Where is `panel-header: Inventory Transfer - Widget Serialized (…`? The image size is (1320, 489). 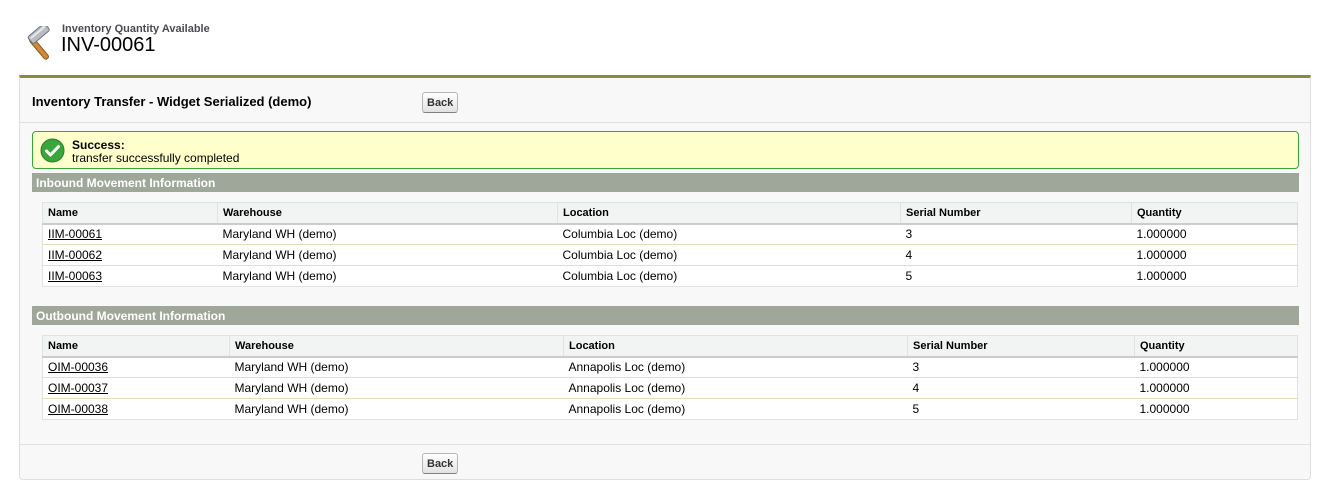 panel-header: Inventory Transfer - Widget Serialized (… is located at coordinates (665, 100).